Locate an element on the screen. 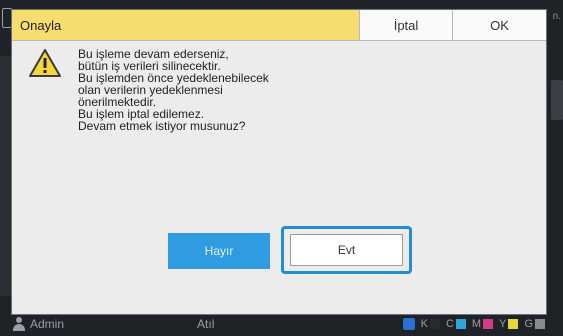  ink-label-c: C is located at coordinates (449, 324).